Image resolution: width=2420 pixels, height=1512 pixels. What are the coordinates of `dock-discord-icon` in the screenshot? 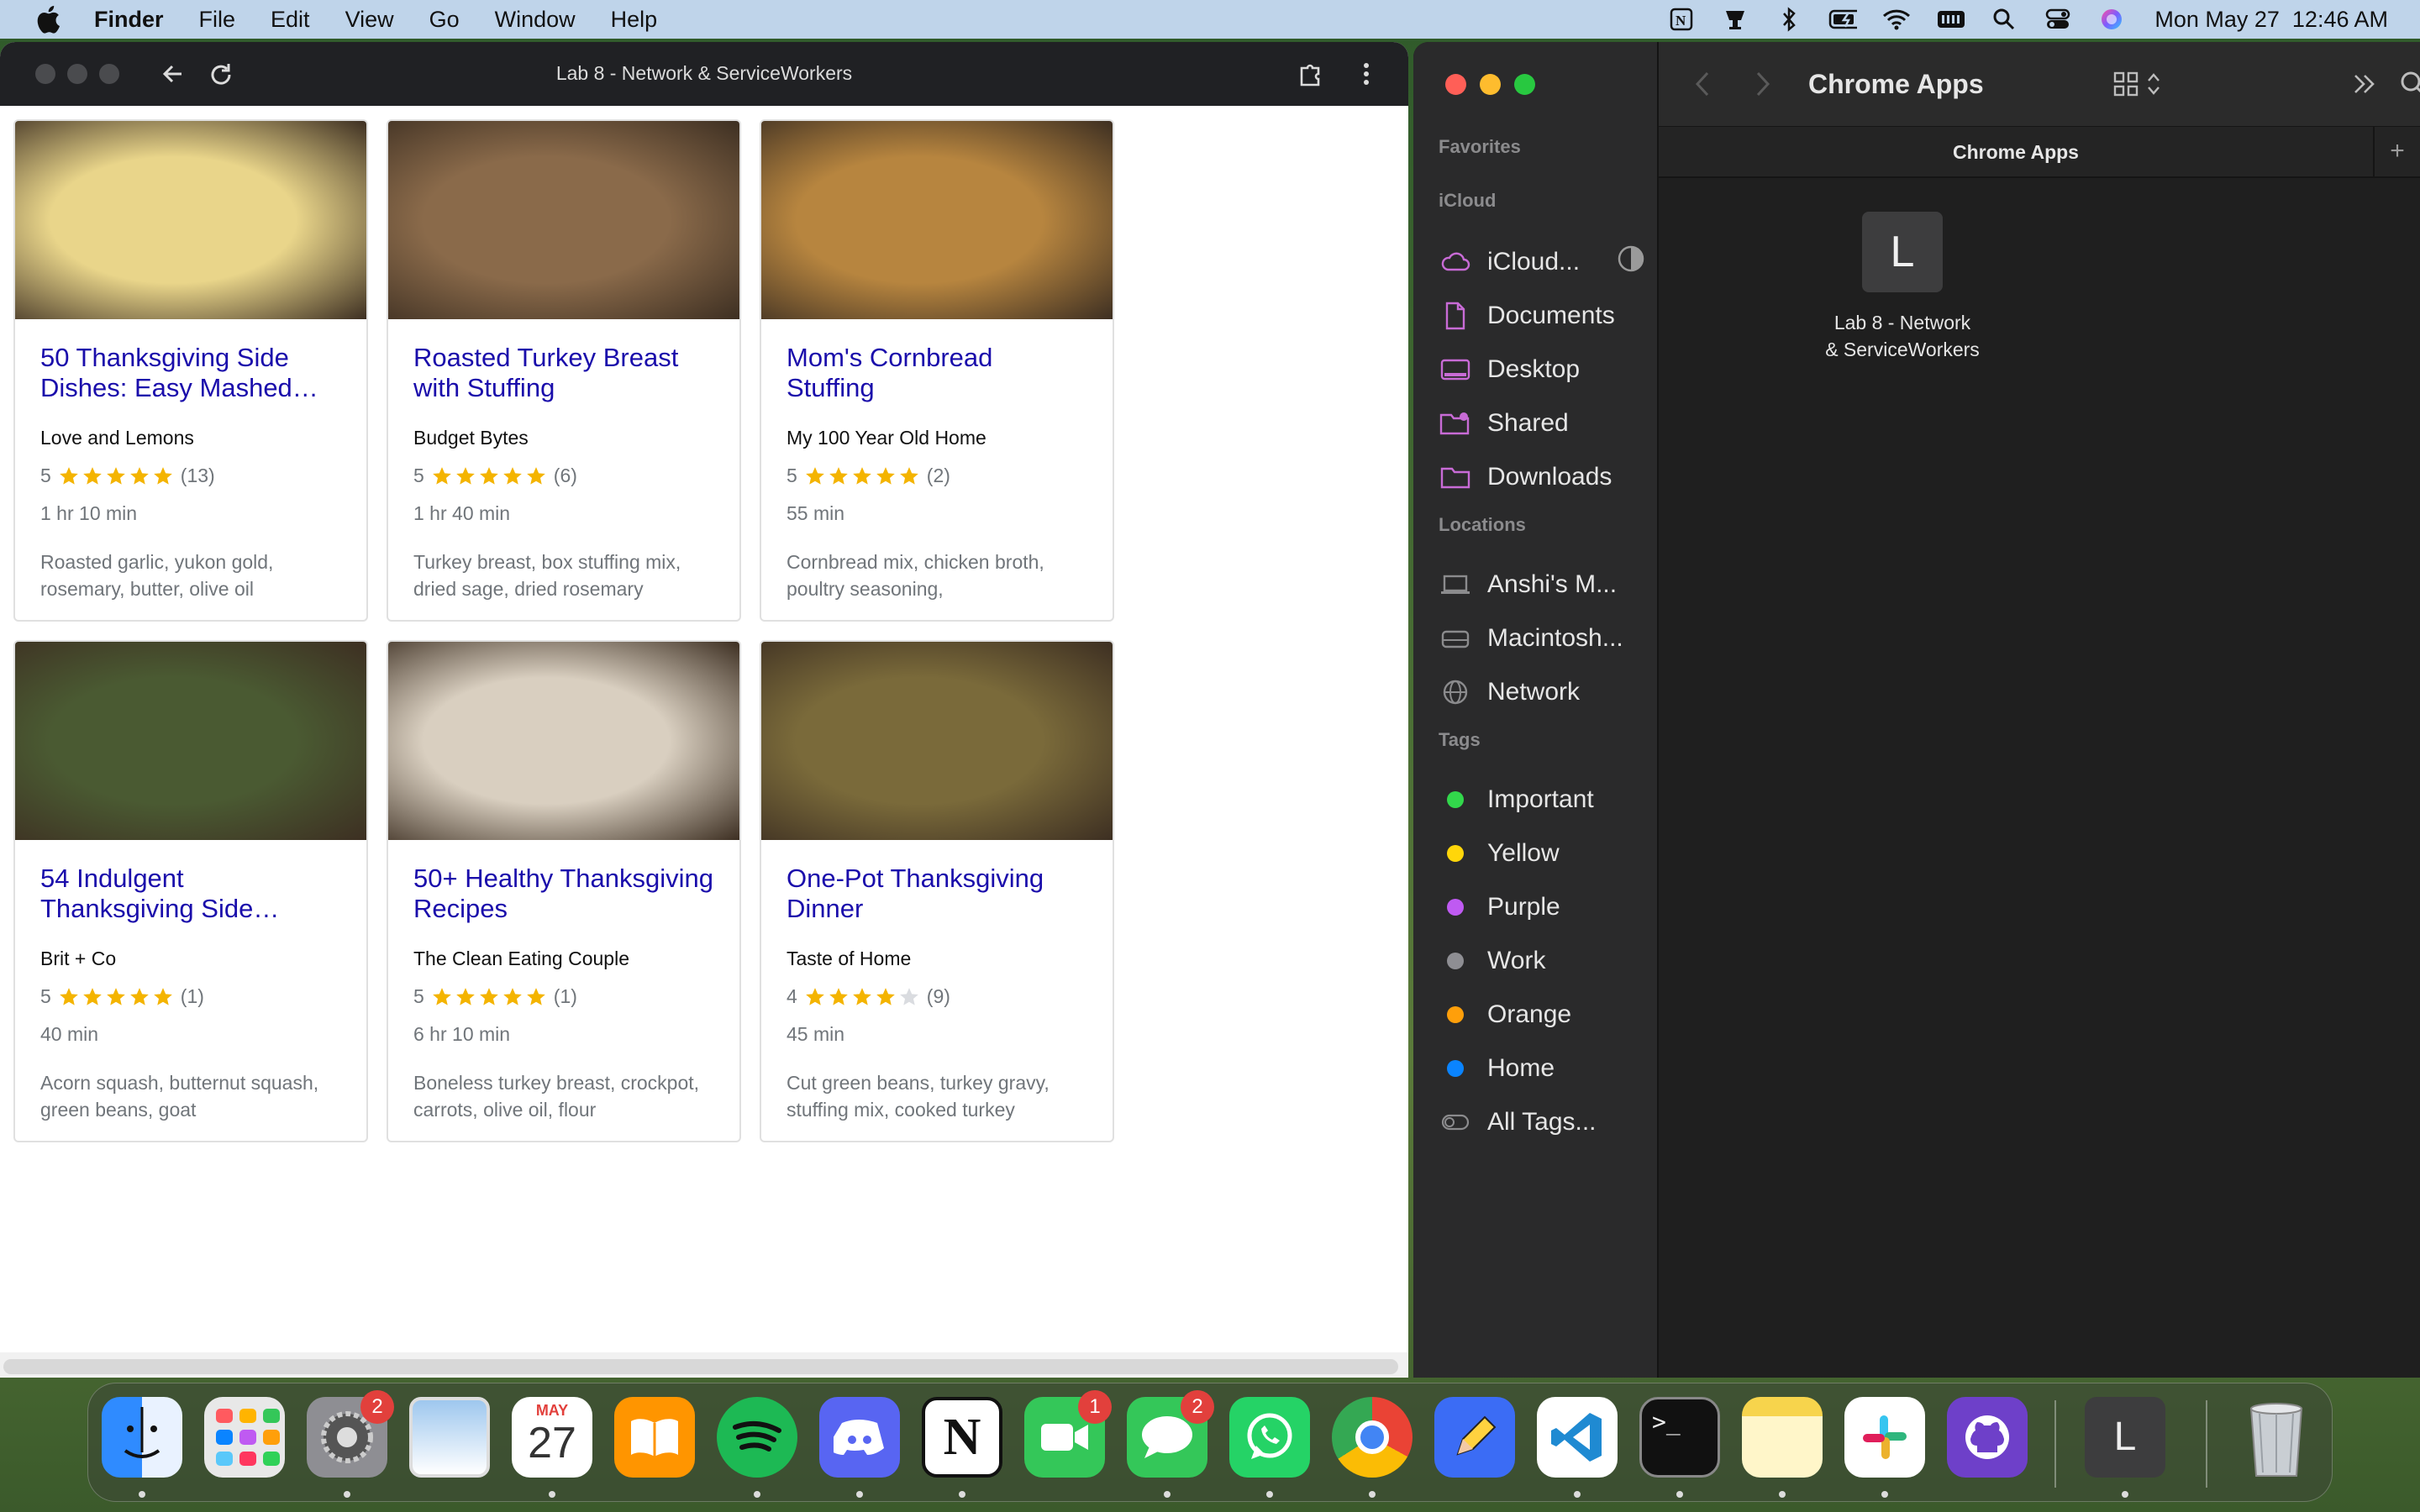 It's located at (859, 1437).